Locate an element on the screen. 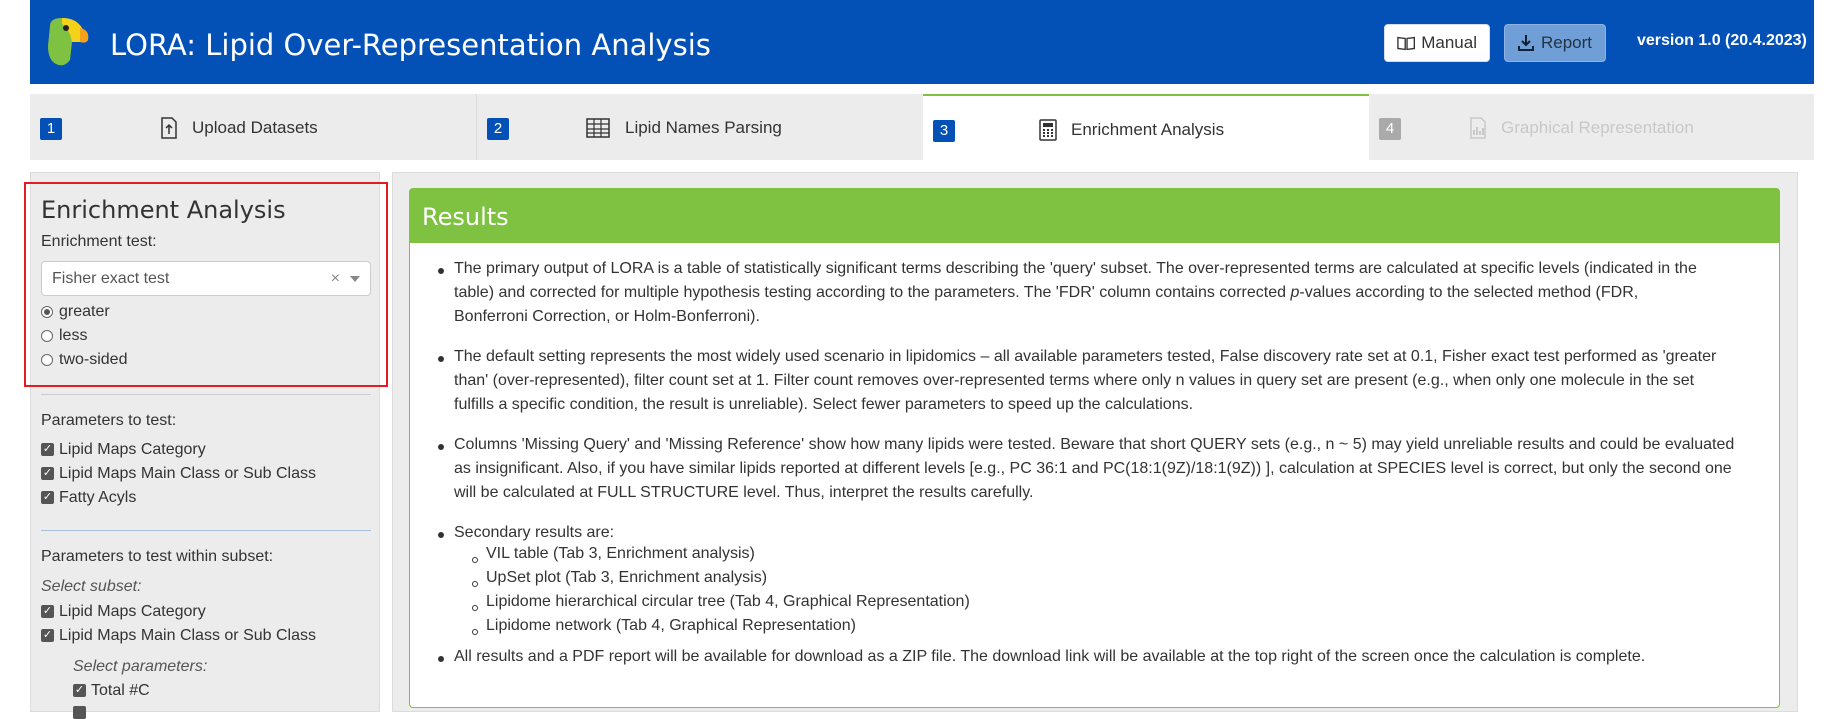 This screenshot has width=1846, height=719. clear-icon: × is located at coordinates (335, 279).